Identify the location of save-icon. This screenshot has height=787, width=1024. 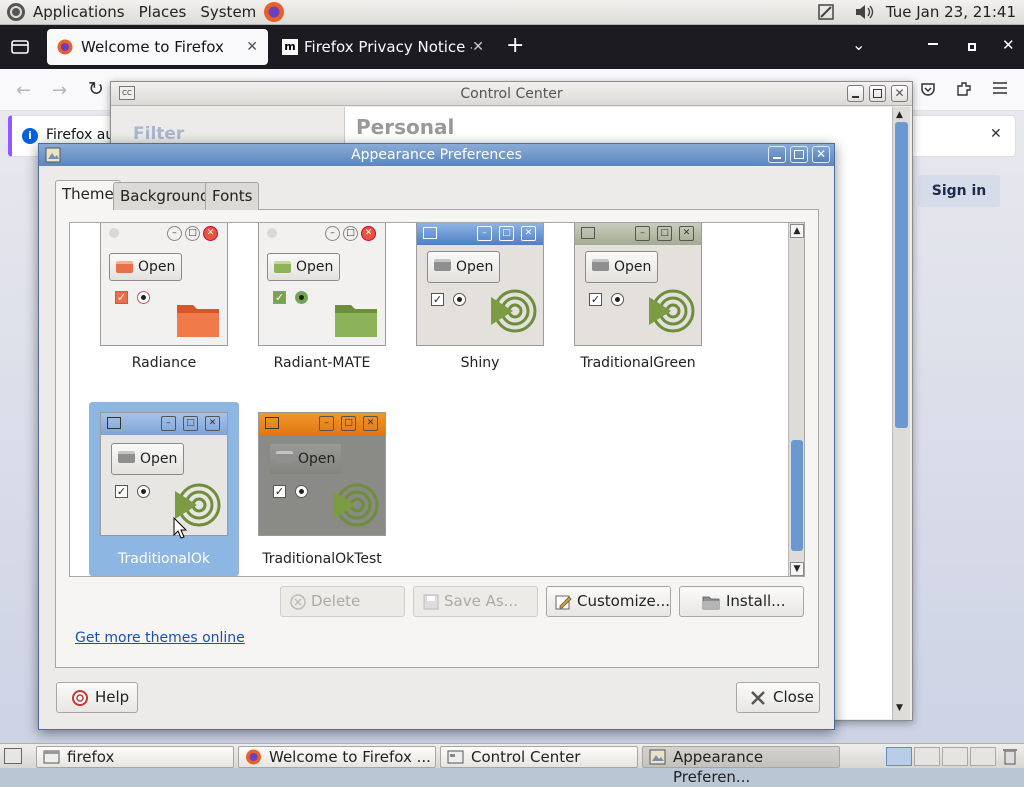
(431, 602).